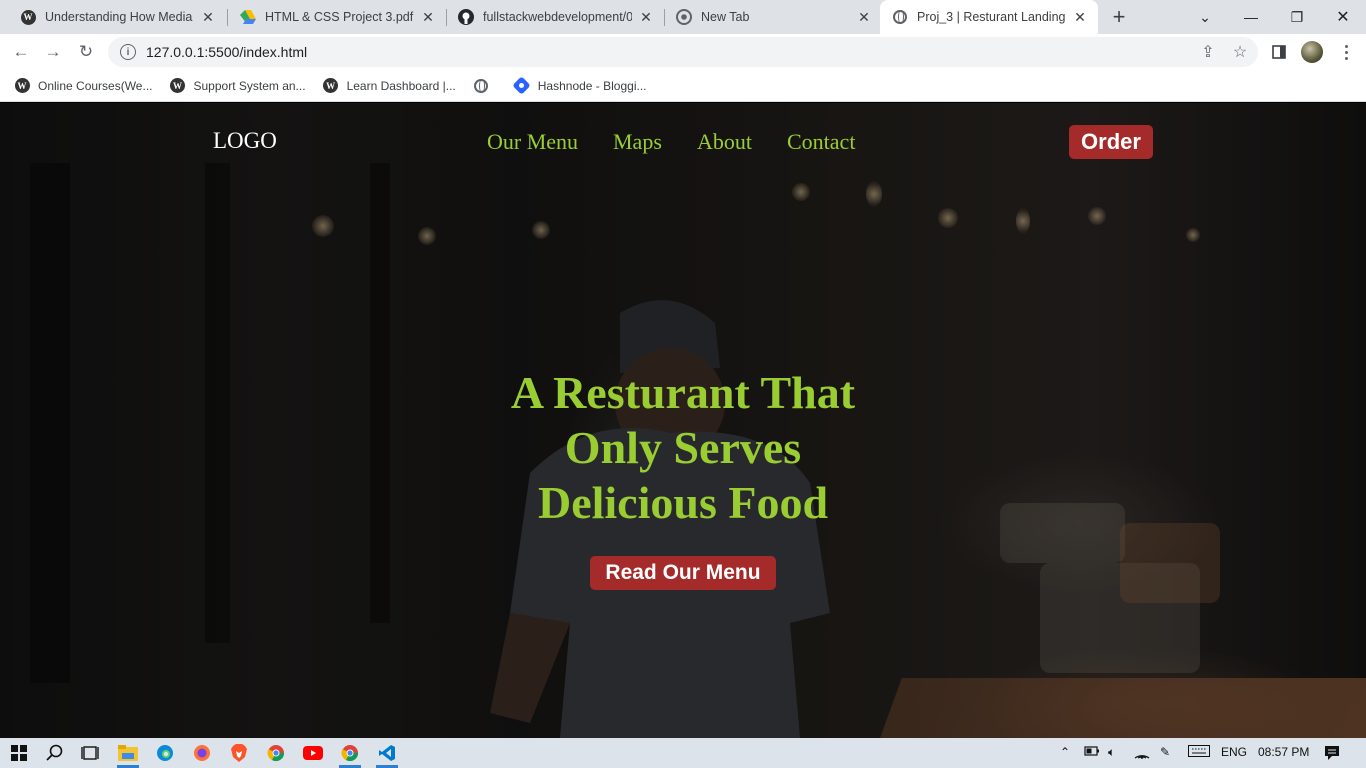  Describe the element at coordinates (1119, 16) in the screenshot. I see `new-tab-button: +` at that location.